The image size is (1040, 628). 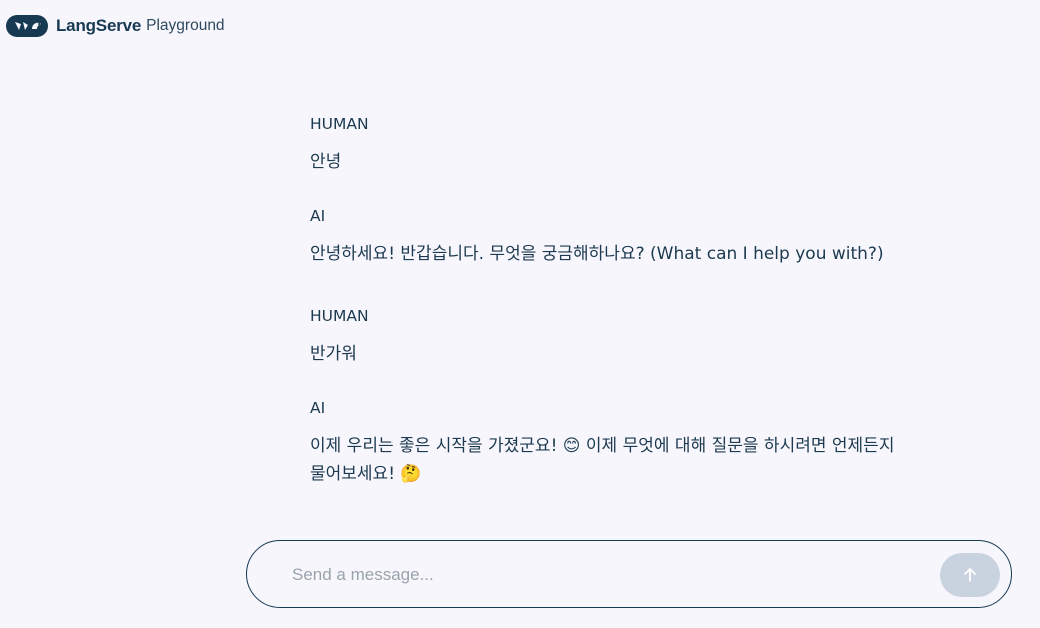 I want to click on brand-name: LangServe, so click(x=99, y=25).